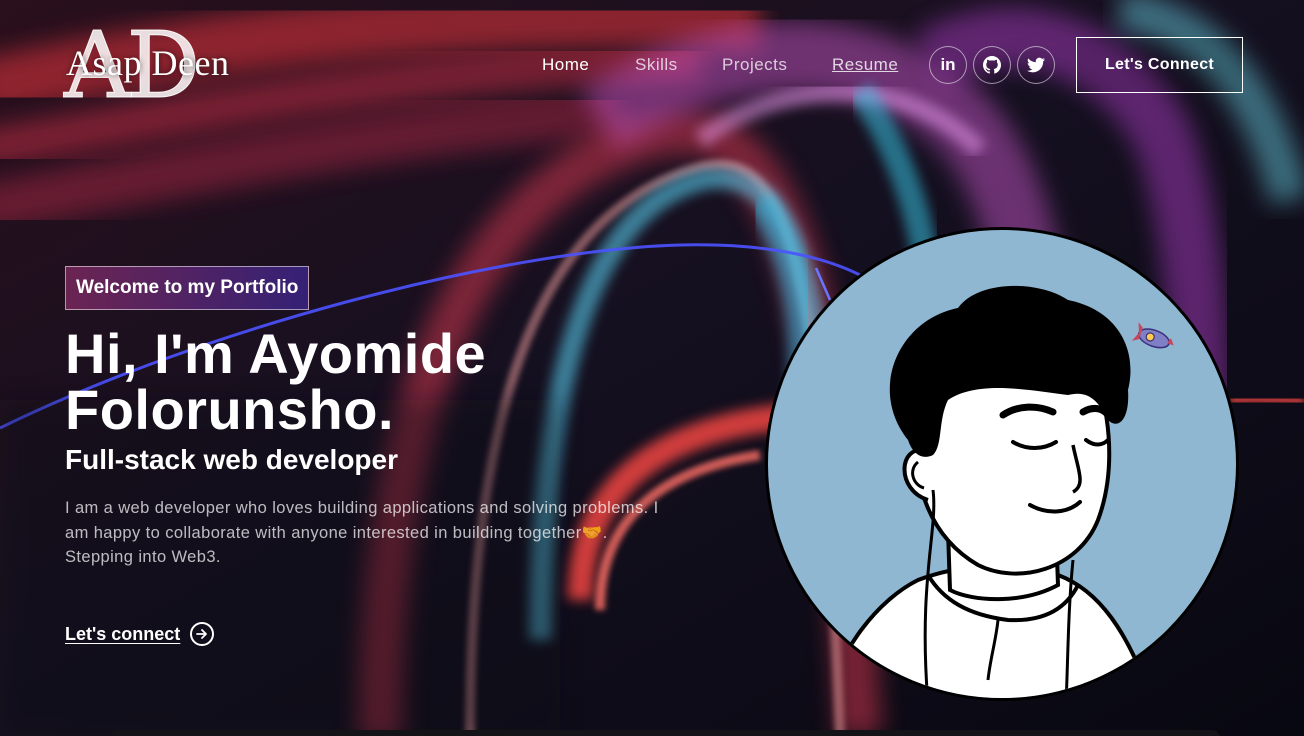 The image size is (1304, 736). What do you see at coordinates (665, 733) in the screenshot?
I see `next-section-edge` at bounding box center [665, 733].